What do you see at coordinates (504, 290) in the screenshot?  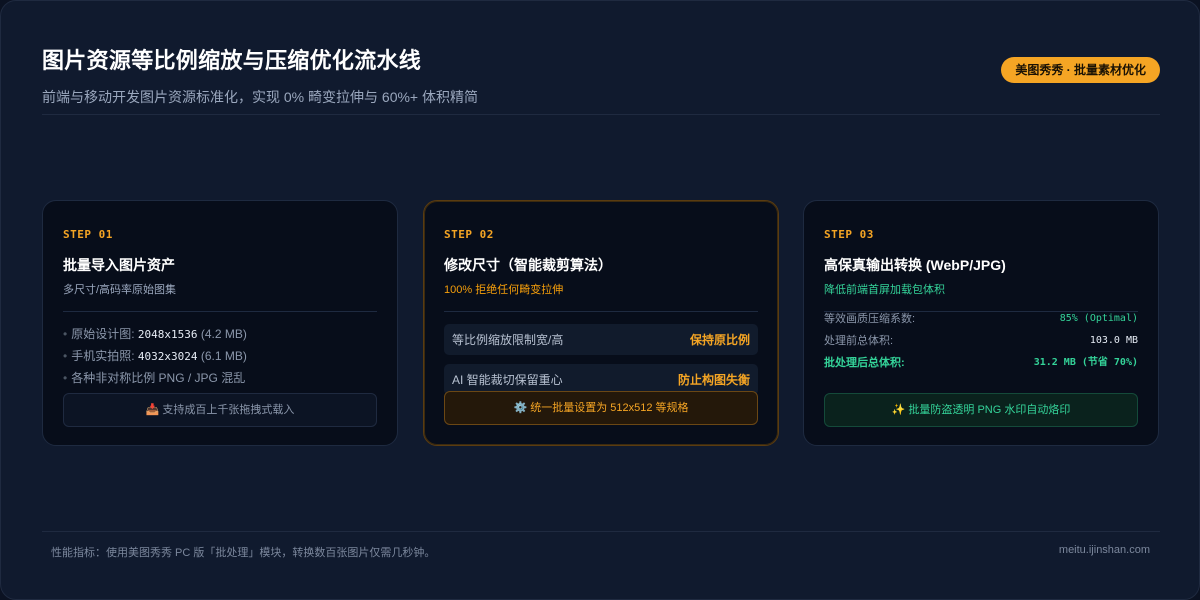 I see `card-subtitle: 100% 拒绝任何畸变拉伸` at bounding box center [504, 290].